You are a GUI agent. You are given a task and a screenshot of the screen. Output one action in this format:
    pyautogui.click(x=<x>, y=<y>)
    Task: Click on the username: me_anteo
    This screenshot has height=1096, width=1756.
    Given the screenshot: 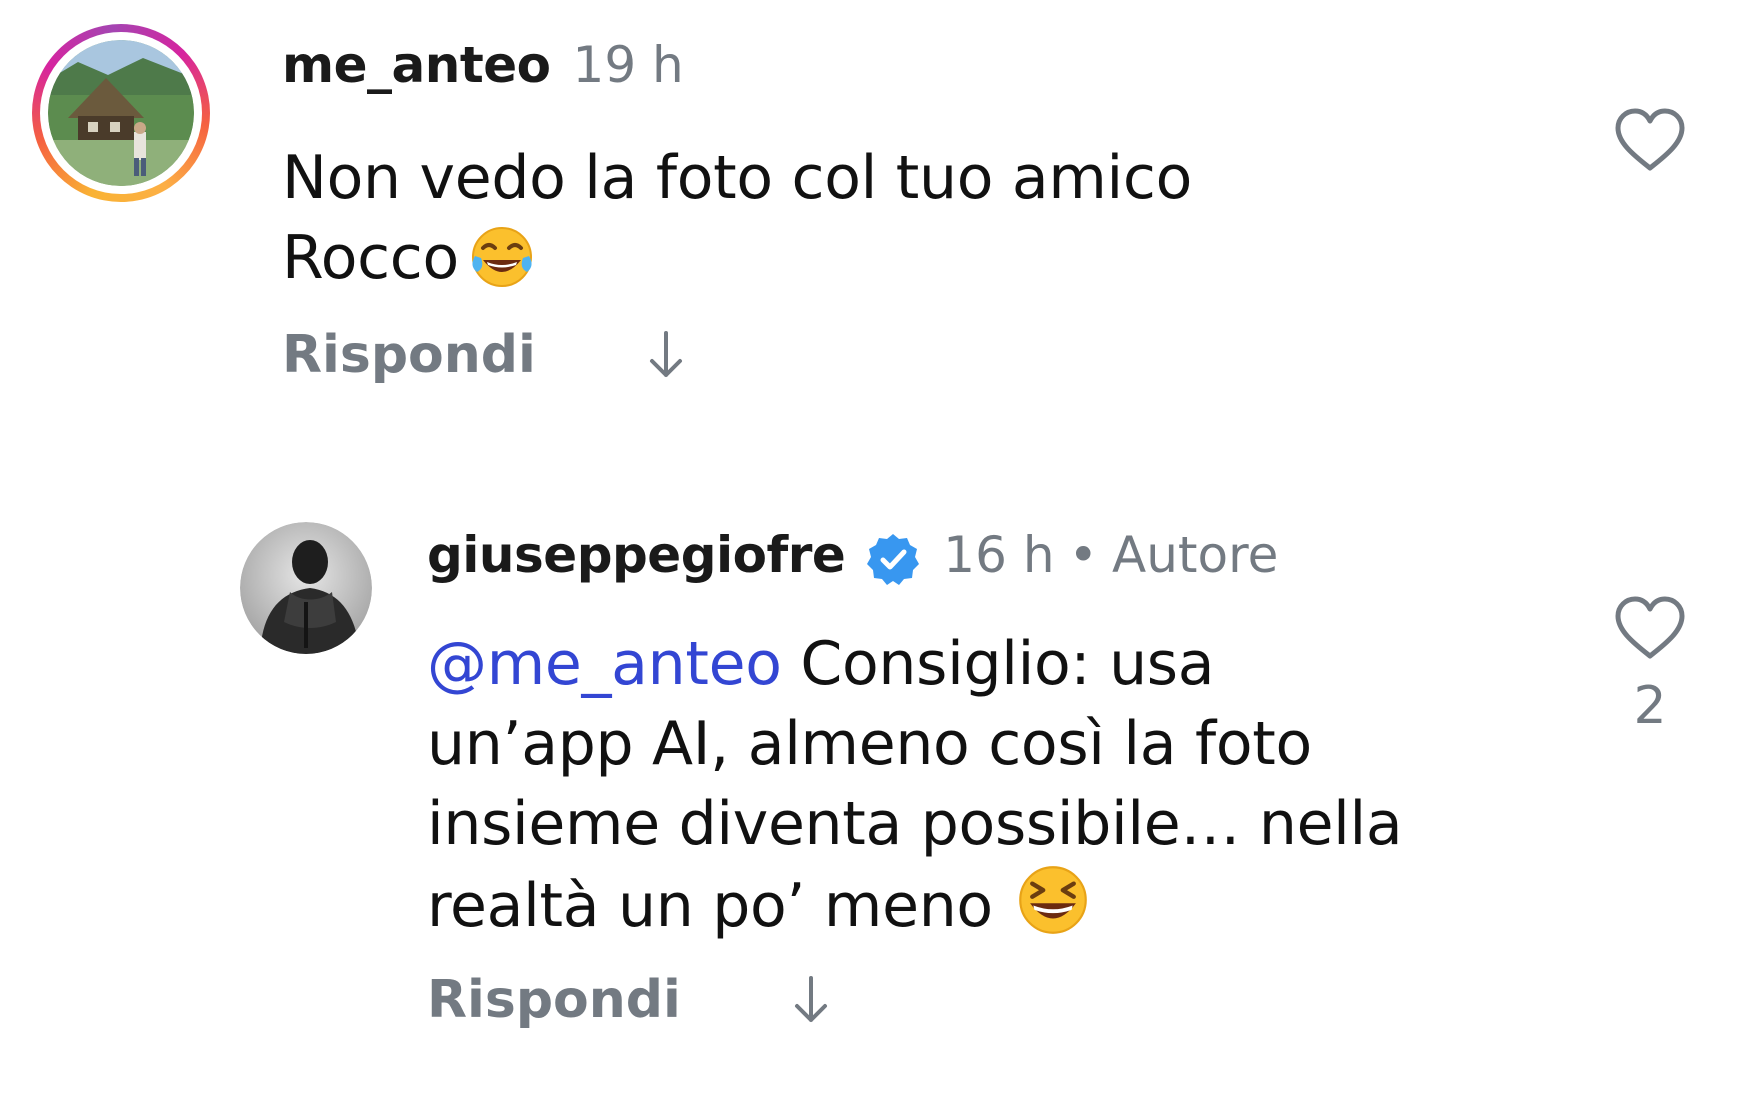 What is the action you would take?
    pyautogui.click(x=416, y=65)
    